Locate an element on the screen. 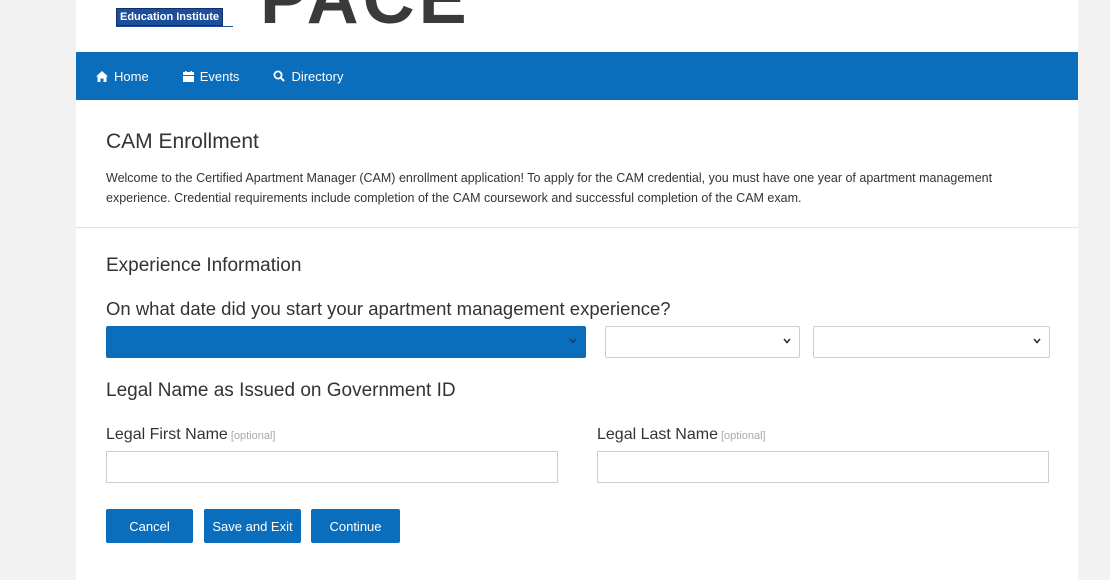 The image size is (1110, 580). main-nav: Home Events Directory is located at coordinates (577, 76).